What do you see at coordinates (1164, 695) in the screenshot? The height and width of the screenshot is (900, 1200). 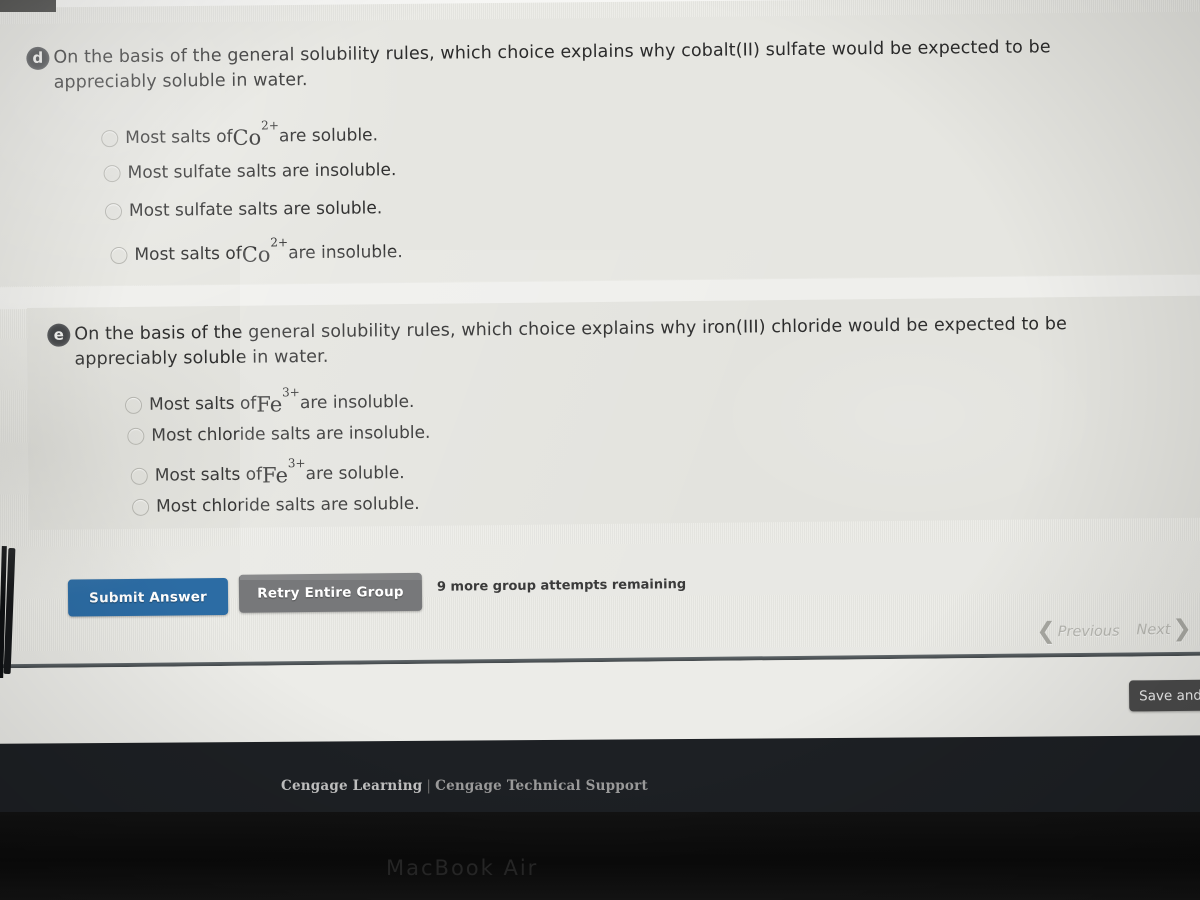 I see `save-and-exit-button: Save and E` at bounding box center [1164, 695].